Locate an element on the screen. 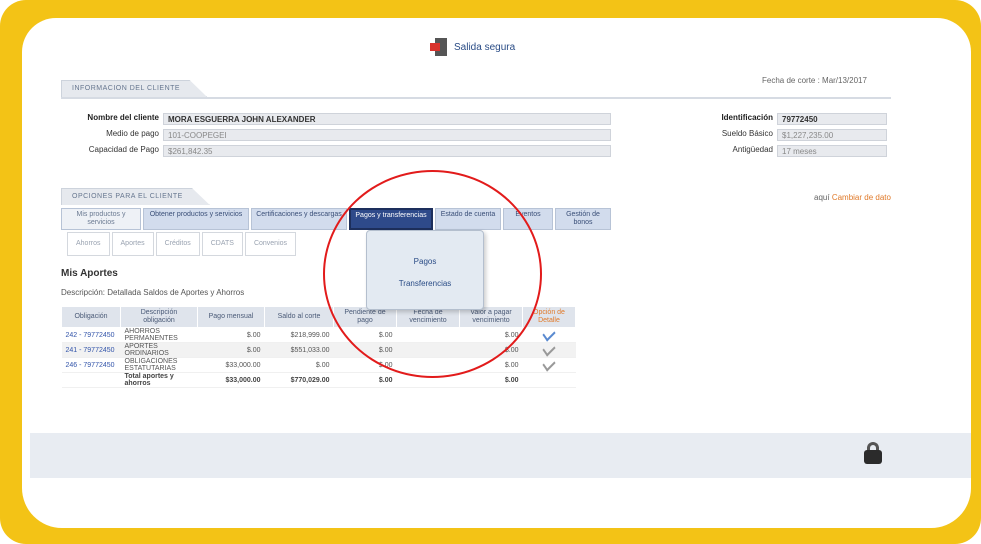 The image size is (981, 544). obligation-link: 246 - 79772450 is located at coordinates (91, 365).